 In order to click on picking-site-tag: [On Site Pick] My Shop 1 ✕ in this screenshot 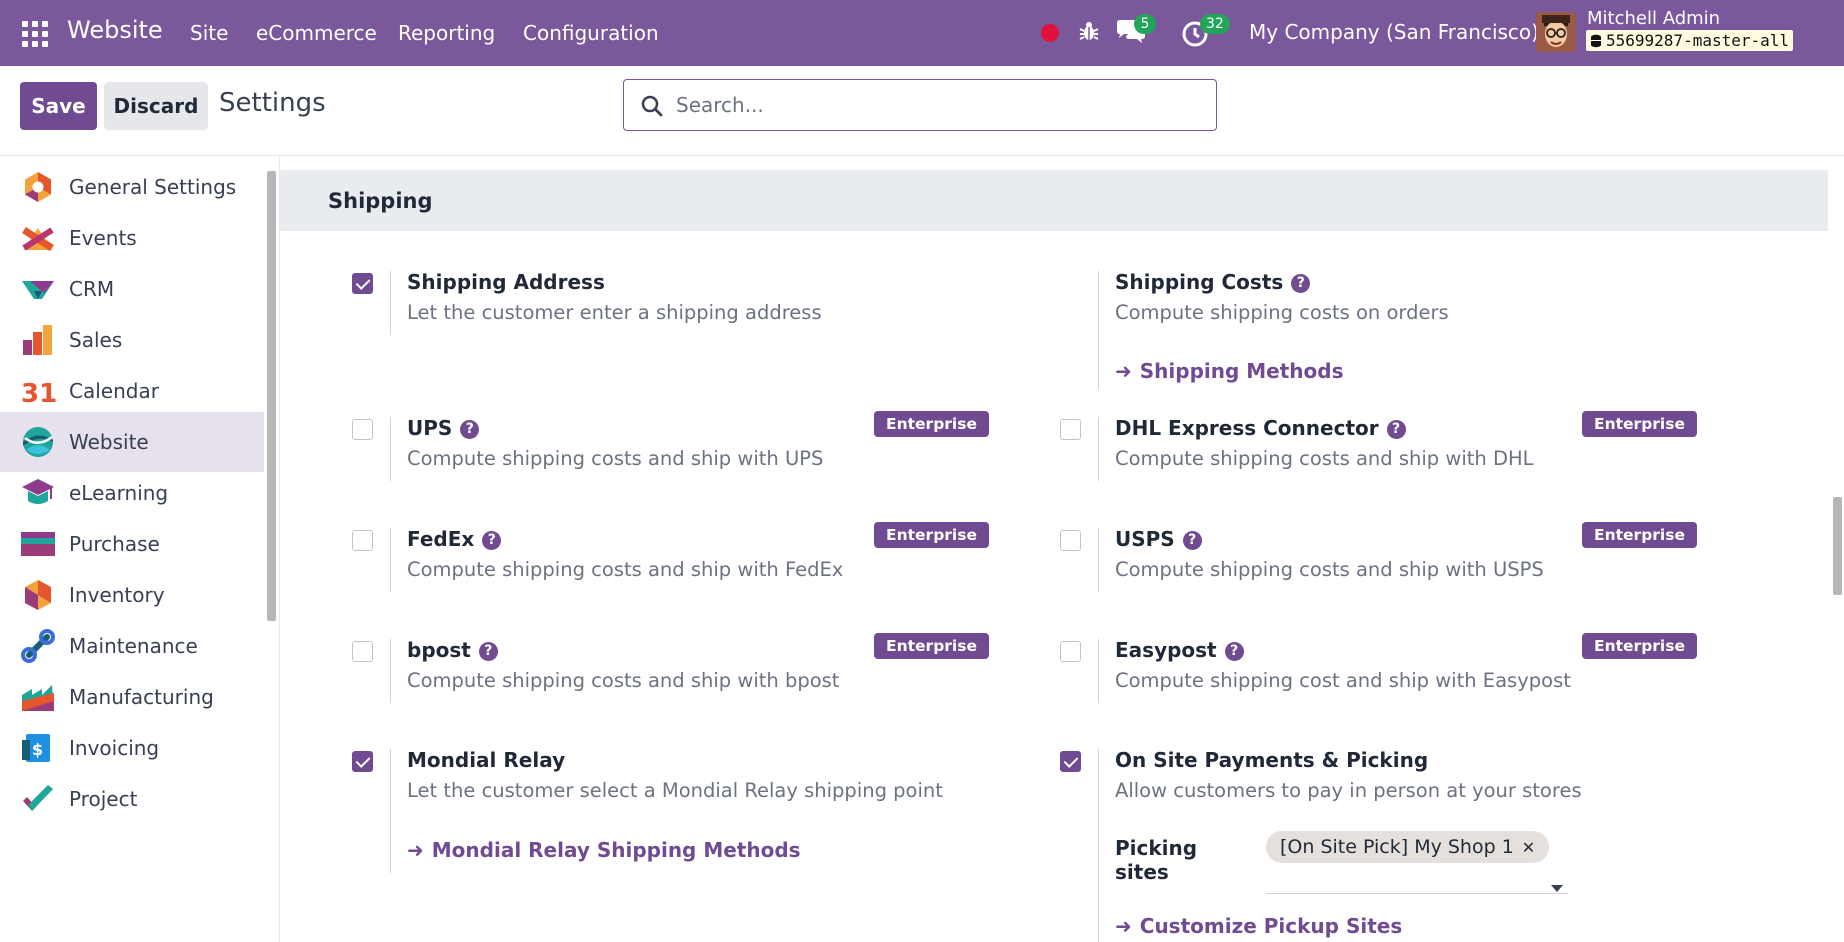, I will do `click(1408, 847)`.